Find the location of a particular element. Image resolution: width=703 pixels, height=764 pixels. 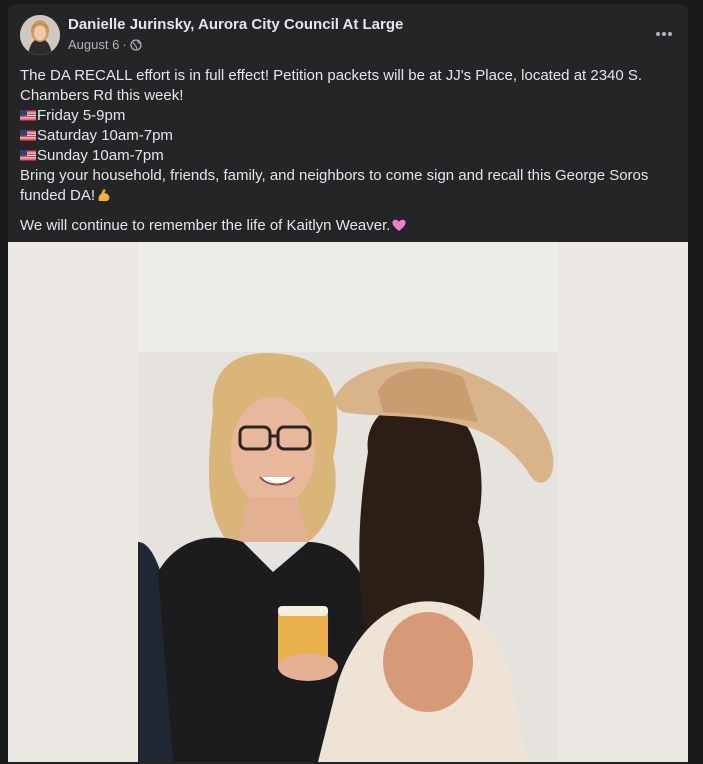

more-dots-icon is located at coordinates (664, 34).